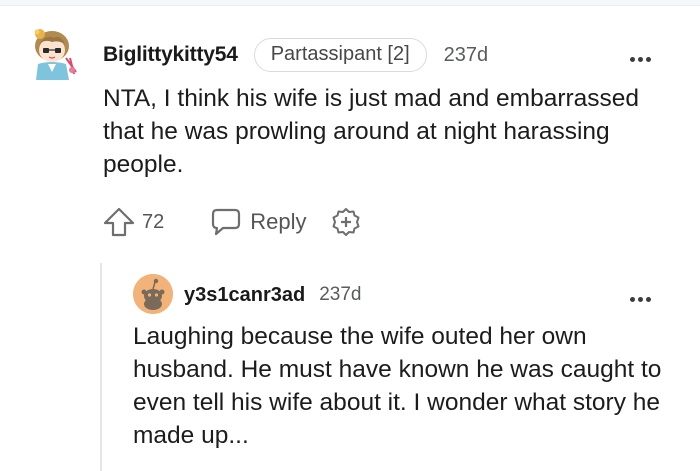 The image size is (700, 471). I want to click on comment-age: 237d, so click(466, 54).